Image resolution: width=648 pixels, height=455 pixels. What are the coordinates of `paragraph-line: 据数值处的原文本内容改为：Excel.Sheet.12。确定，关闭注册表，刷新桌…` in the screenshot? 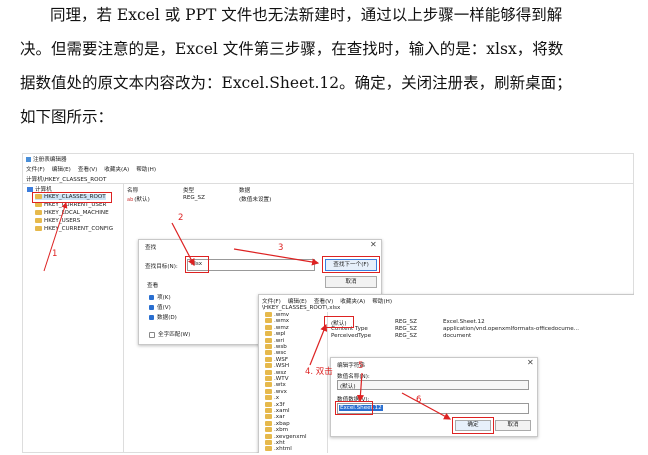 It's located at (296, 83).